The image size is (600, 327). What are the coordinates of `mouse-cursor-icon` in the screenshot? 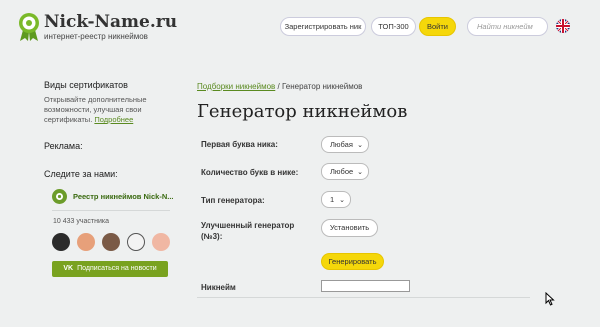 It's located at (550, 301).